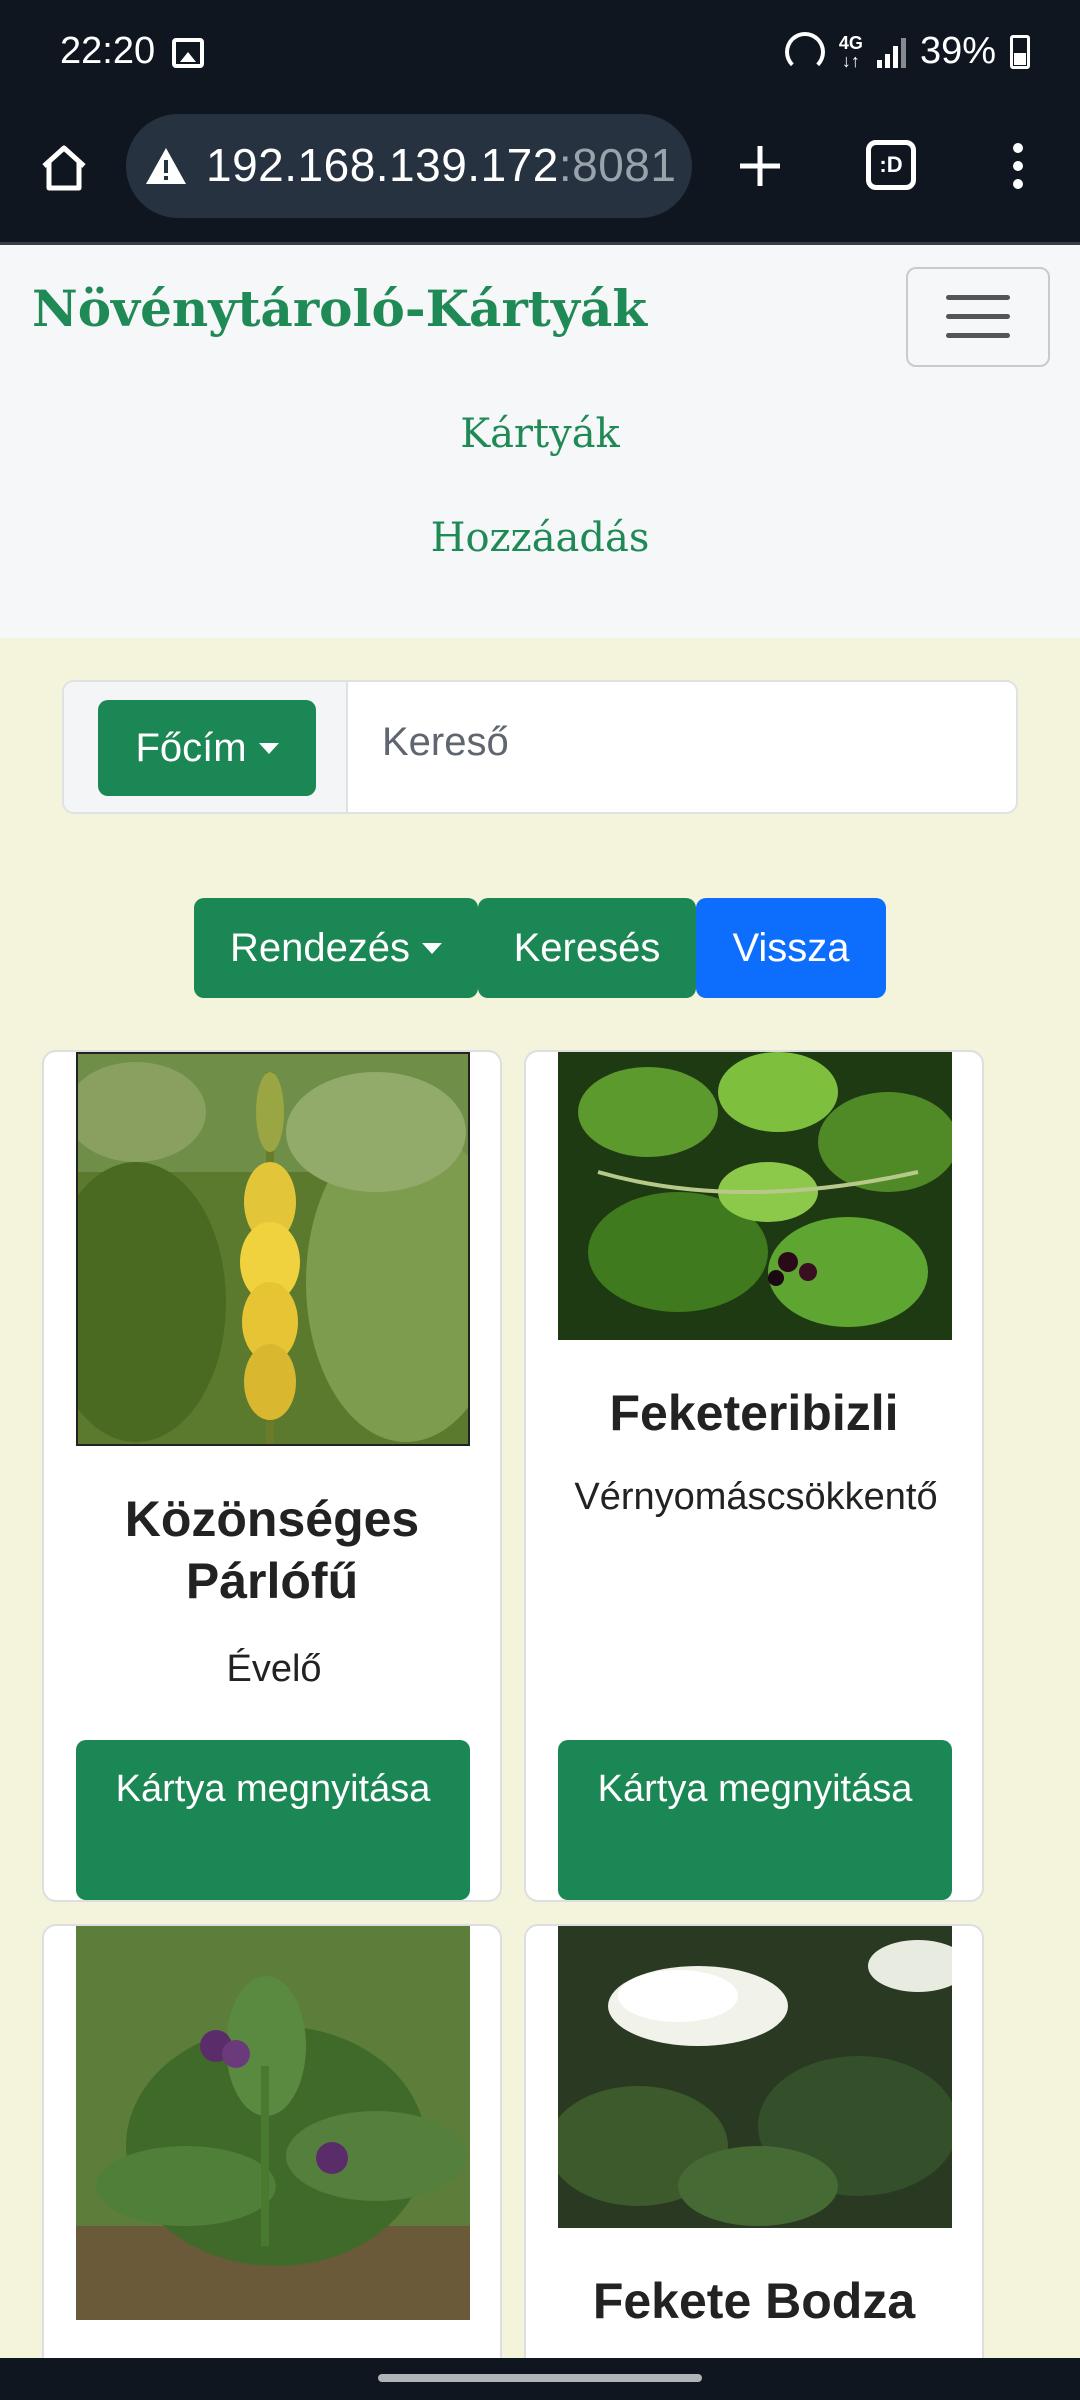 The width and height of the screenshot is (1080, 2400). I want to click on nav-link-cards: Kártyák, so click(540, 434).